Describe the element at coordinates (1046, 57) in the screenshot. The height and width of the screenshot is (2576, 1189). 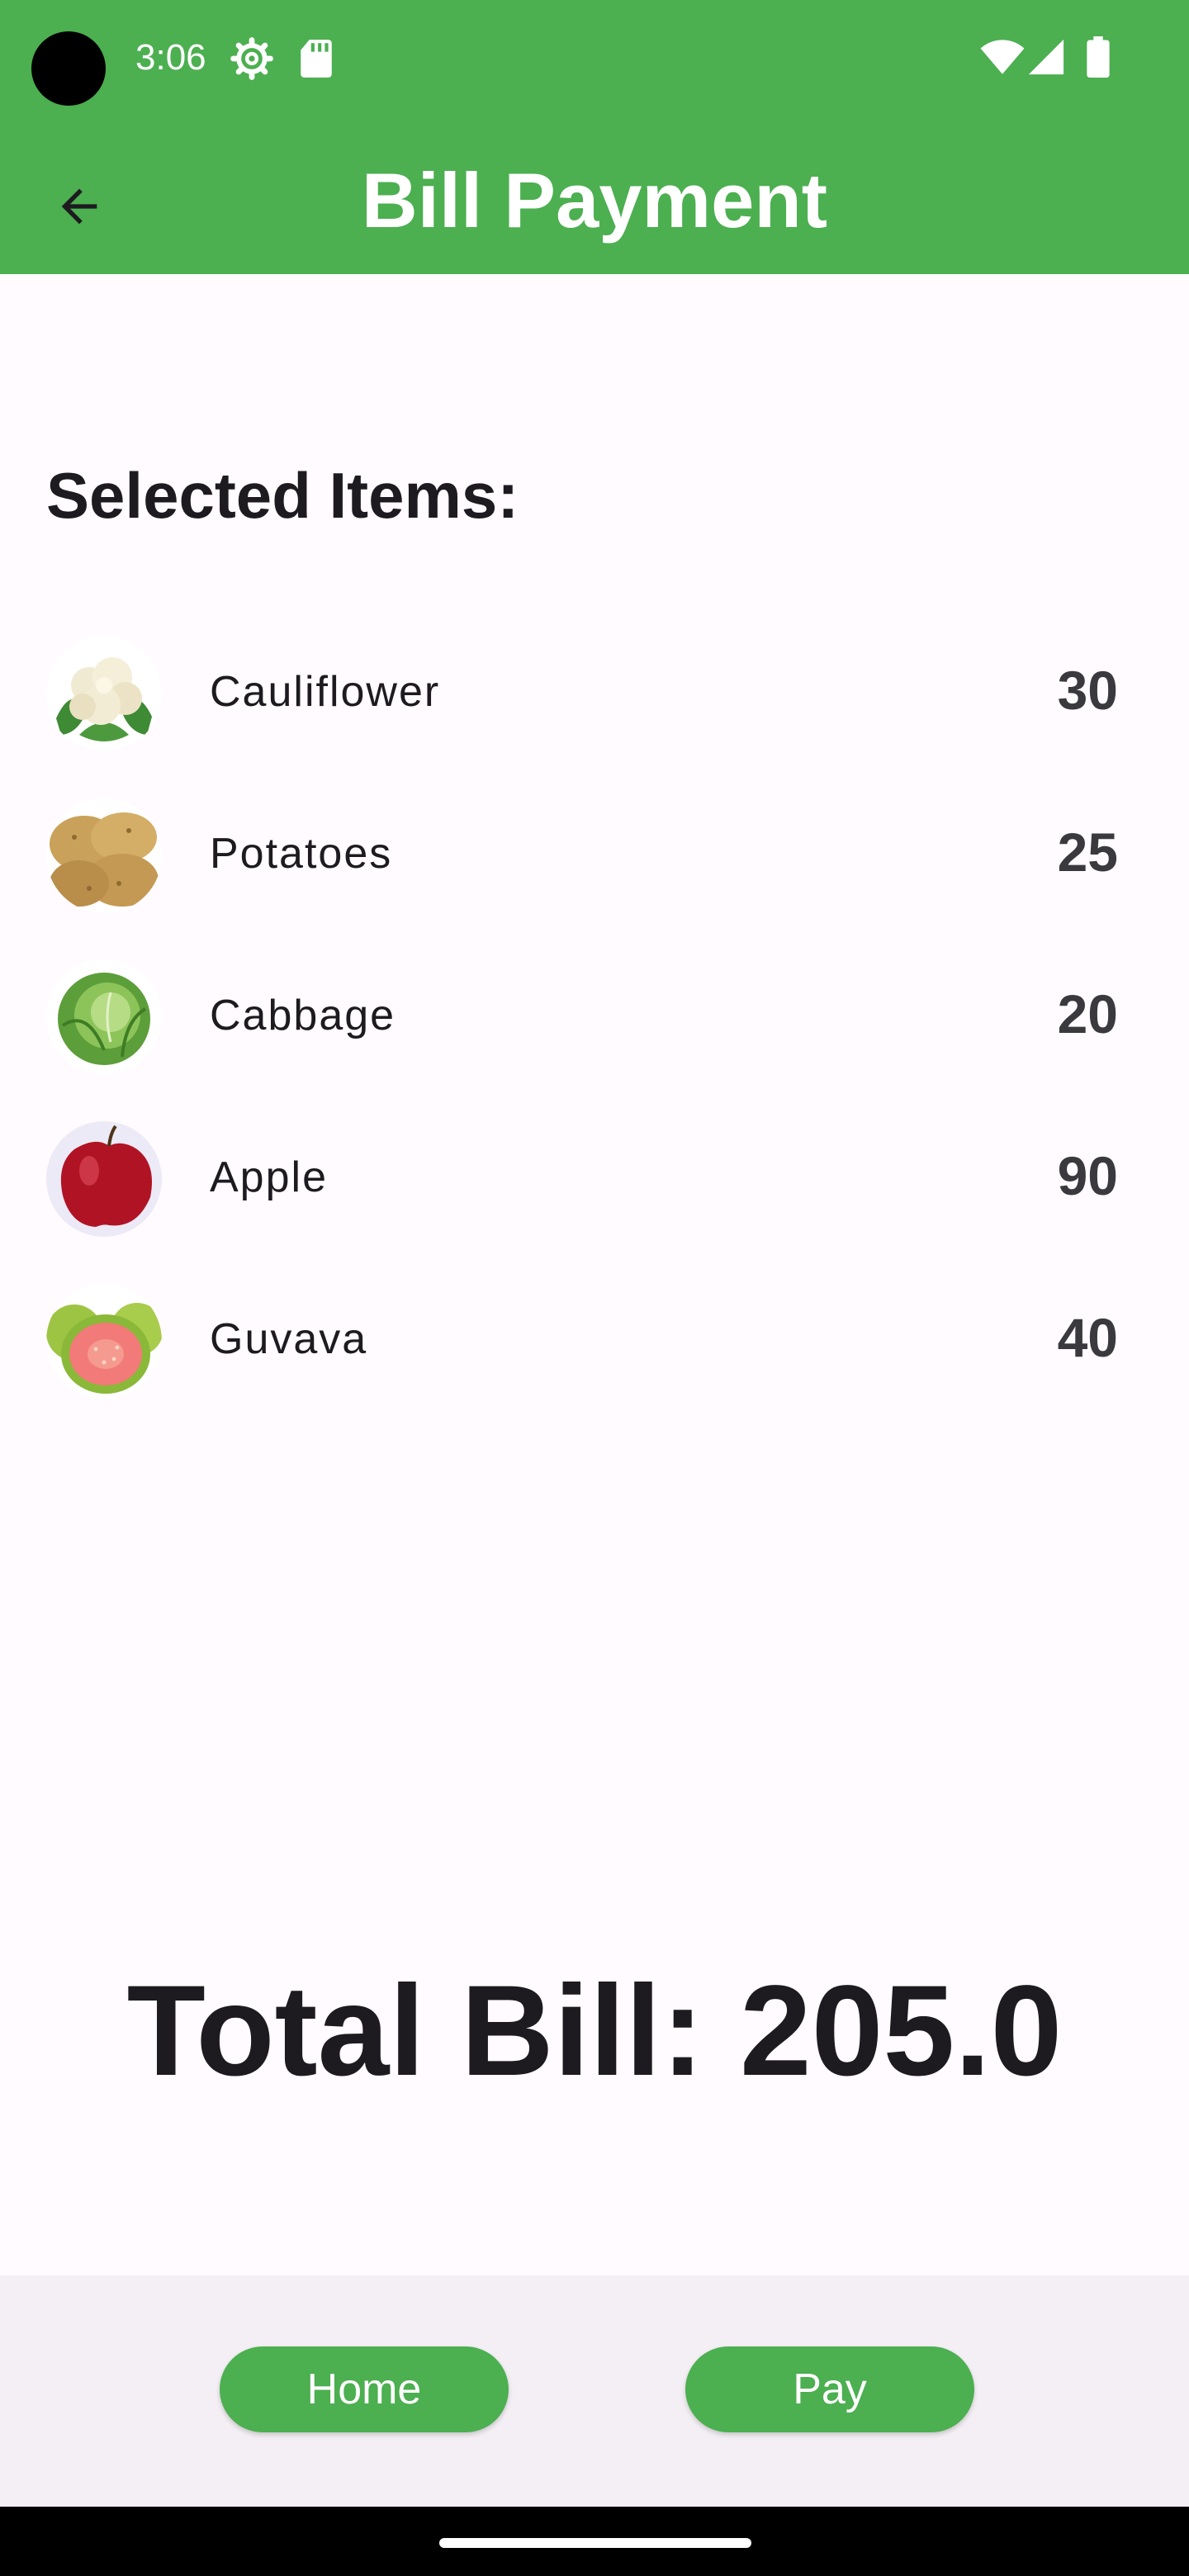
I see `signal-icon` at that location.